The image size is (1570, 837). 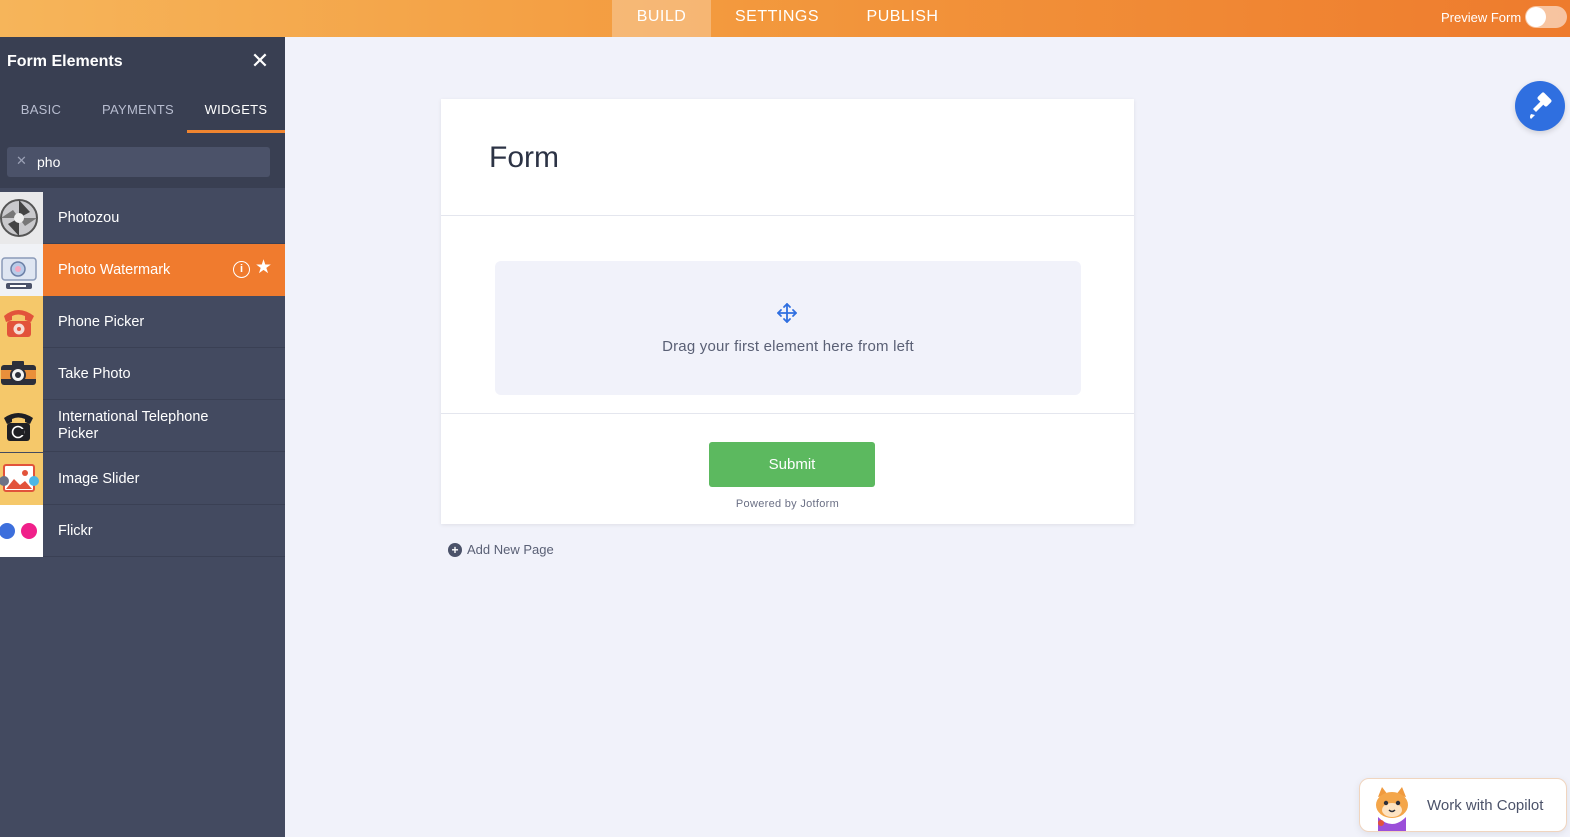 I want to click on clear-search-icon: ✕, so click(x=21, y=161).